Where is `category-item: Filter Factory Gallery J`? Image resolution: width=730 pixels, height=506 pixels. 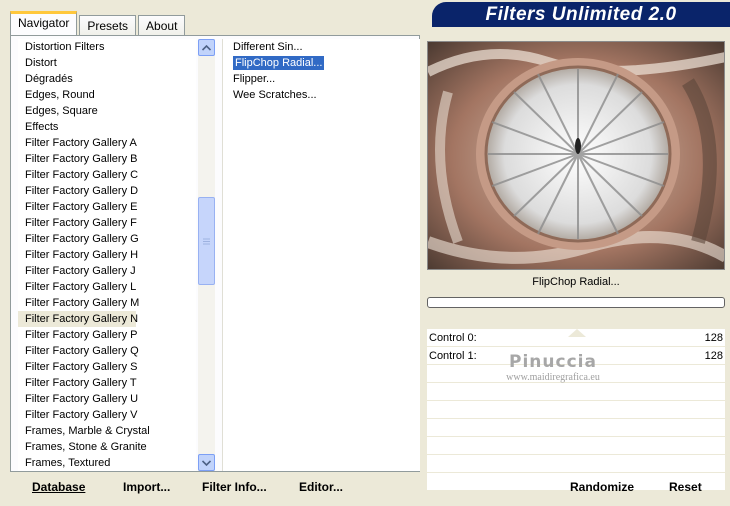
category-item: Filter Factory Gallery J is located at coordinates (107, 271).